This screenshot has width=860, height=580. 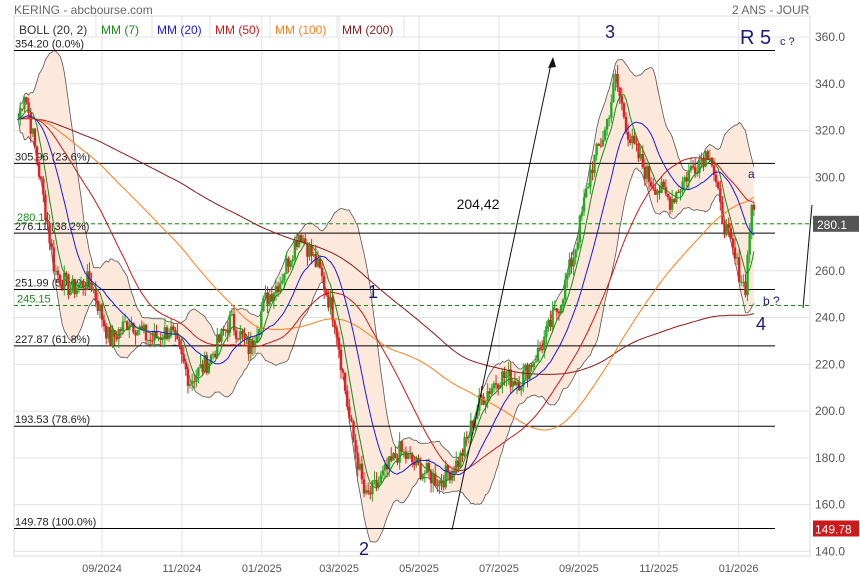 I want to click on legend-boll: BOLL (20, 2), so click(x=53, y=30).